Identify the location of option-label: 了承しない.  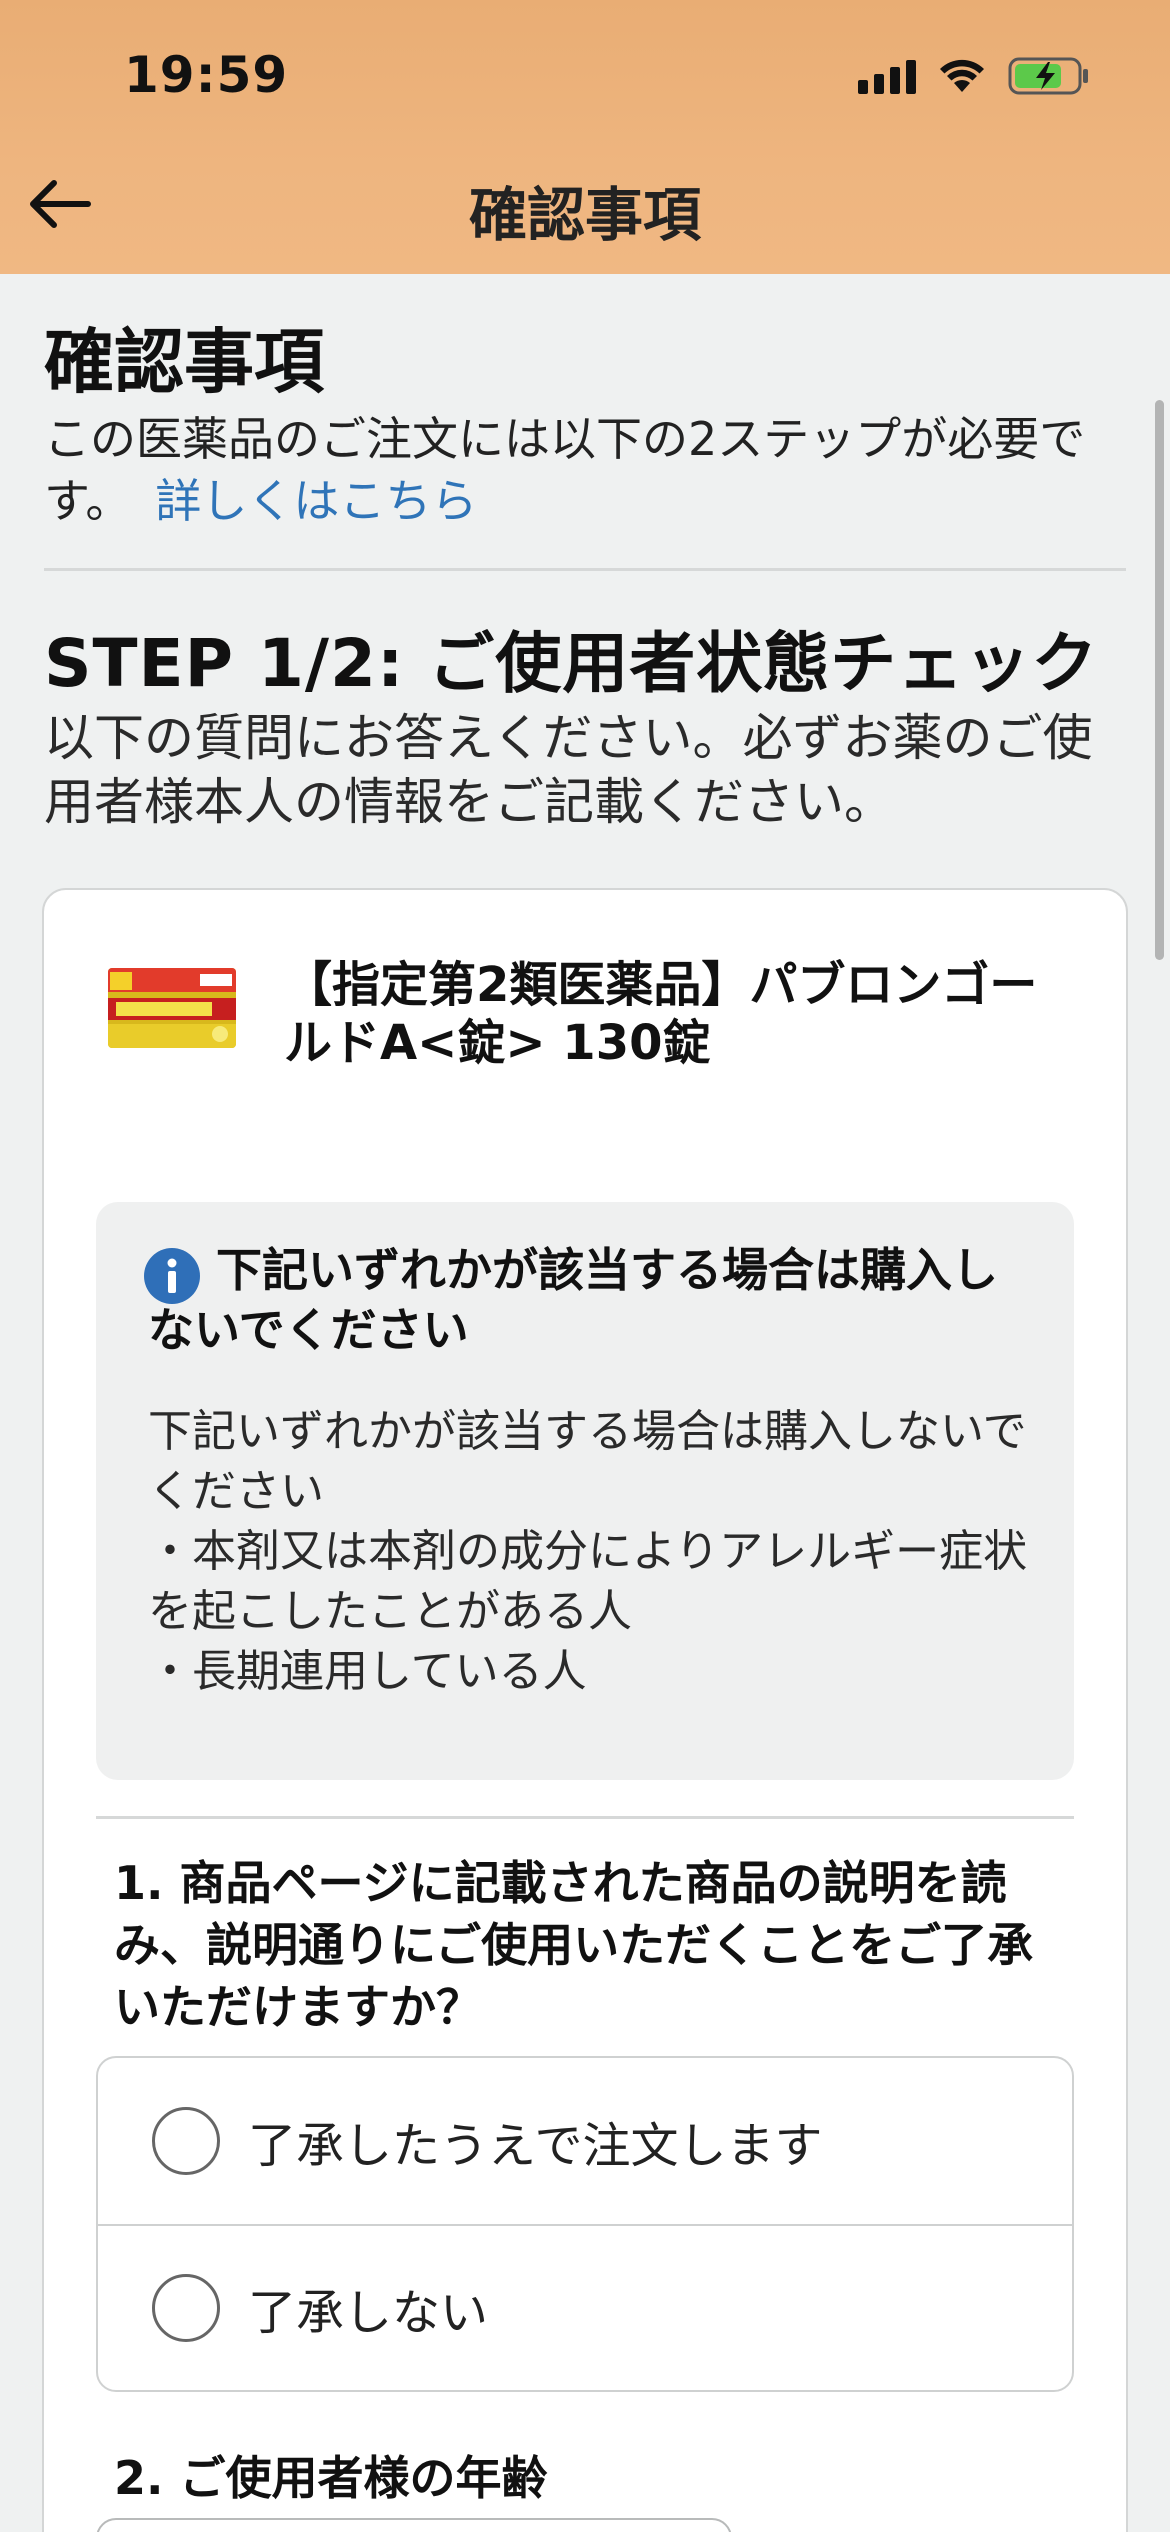
(368, 2313).